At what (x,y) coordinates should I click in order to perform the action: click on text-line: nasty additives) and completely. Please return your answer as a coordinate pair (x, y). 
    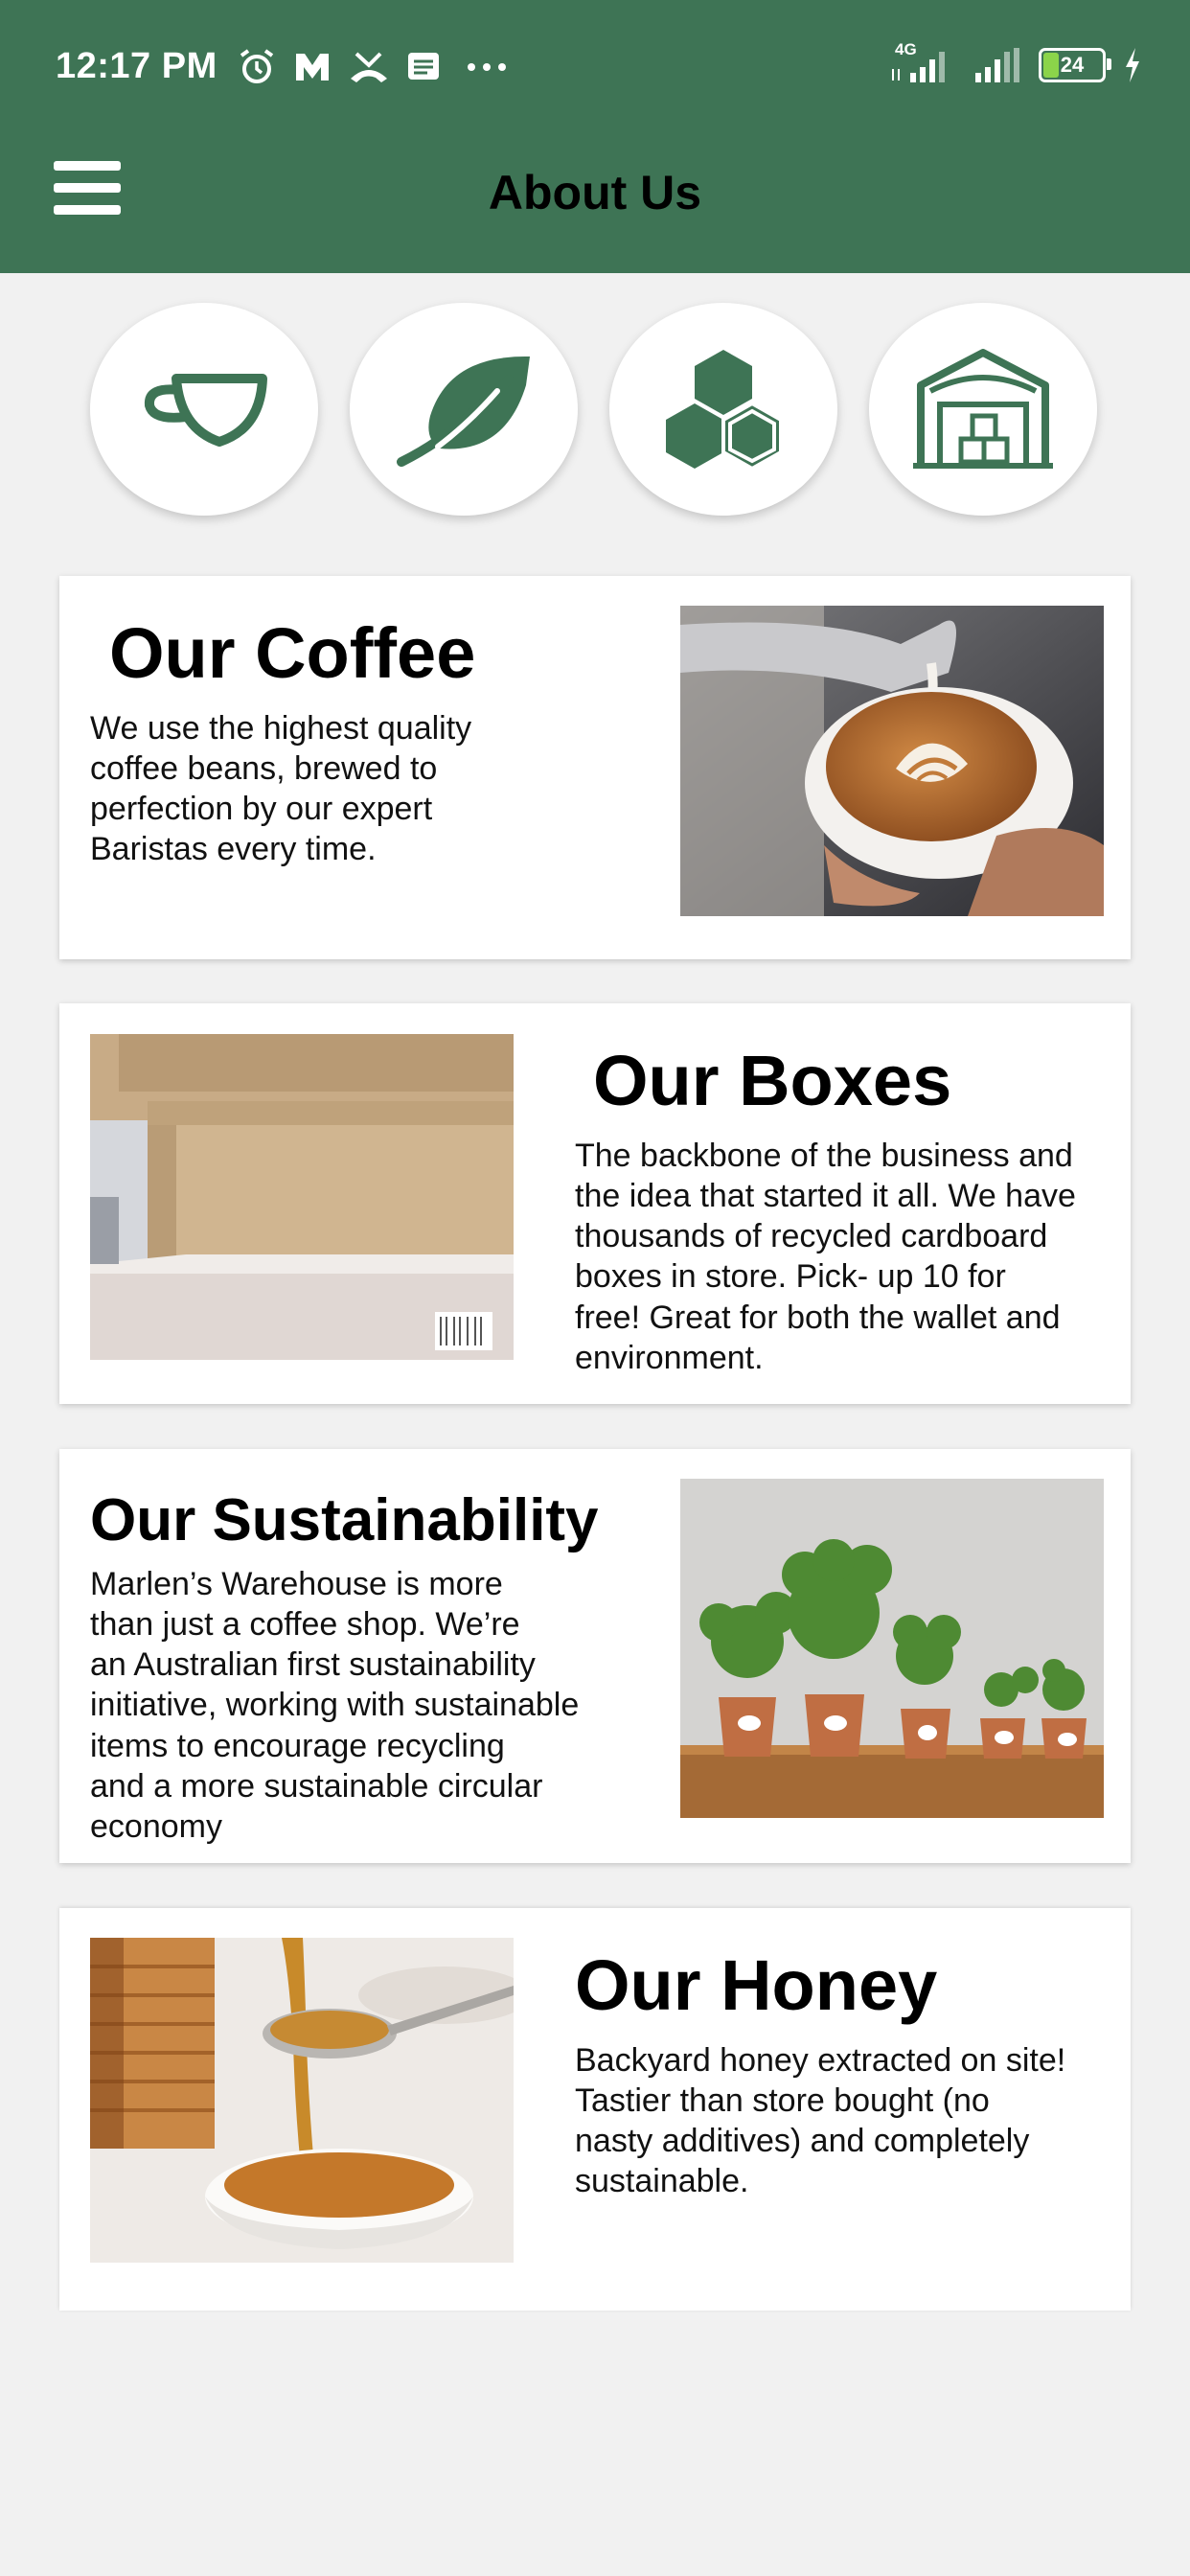
    Looking at the image, I should click on (803, 2141).